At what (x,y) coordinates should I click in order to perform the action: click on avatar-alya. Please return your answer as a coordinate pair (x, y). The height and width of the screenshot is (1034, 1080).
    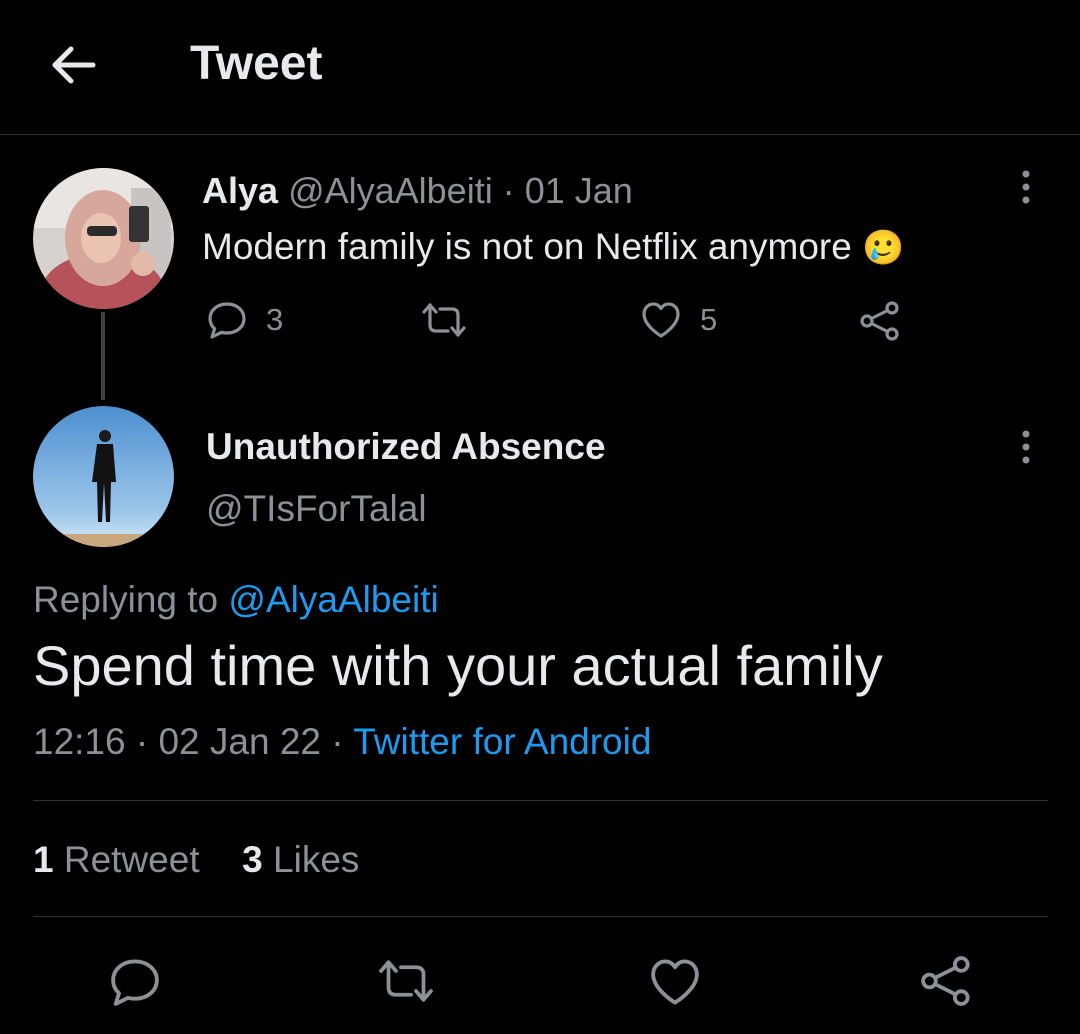
    Looking at the image, I should click on (103, 238).